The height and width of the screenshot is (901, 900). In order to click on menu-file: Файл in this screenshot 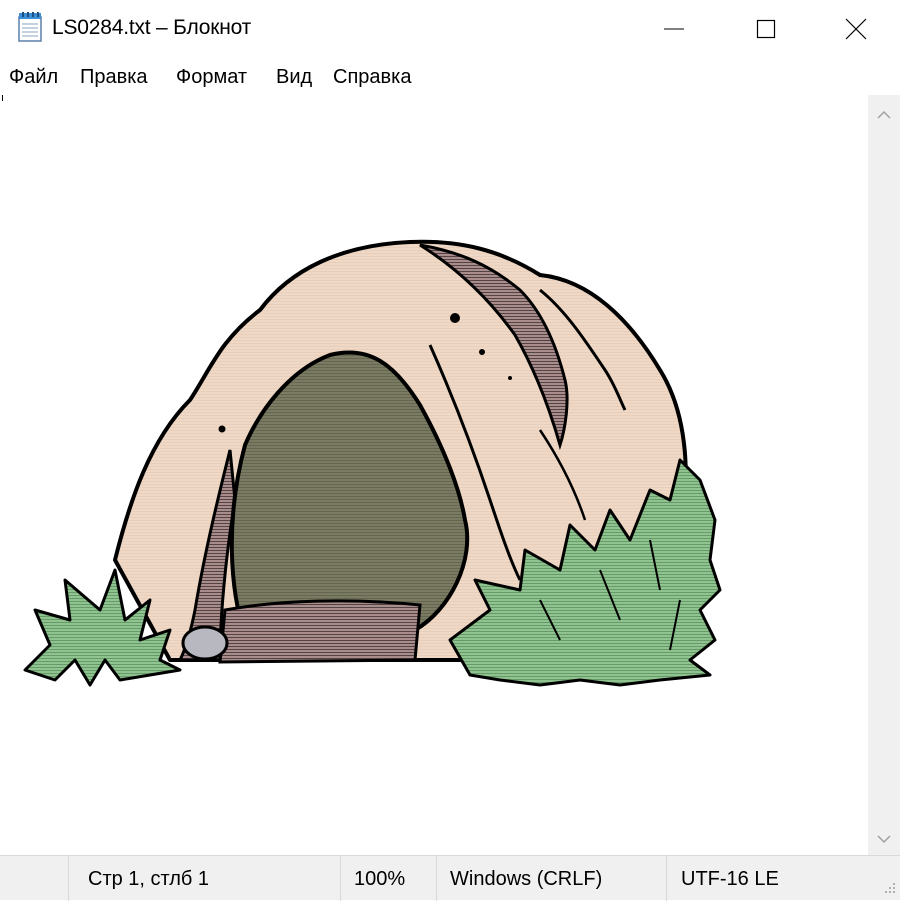, I will do `click(33, 77)`.